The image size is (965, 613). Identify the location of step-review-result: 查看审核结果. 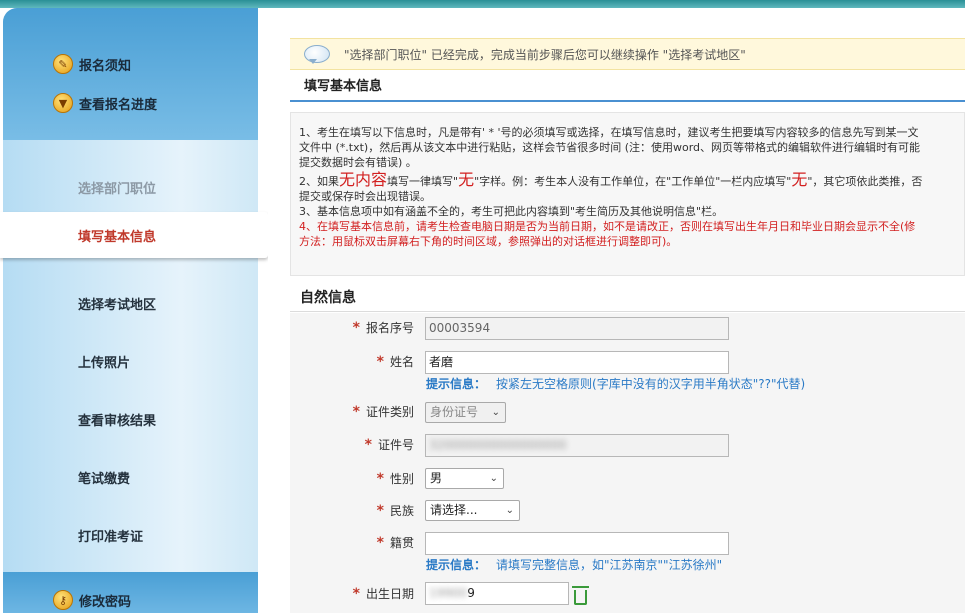
(117, 419).